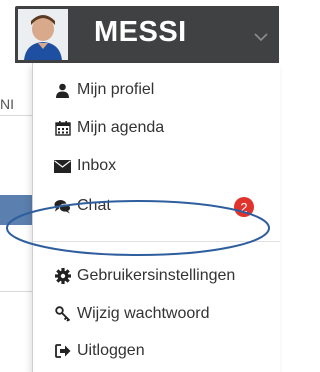 This screenshot has width=320, height=372. Describe the element at coordinates (111, 350) in the screenshot. I see `menu-item-label: Uitloggen` at that location.